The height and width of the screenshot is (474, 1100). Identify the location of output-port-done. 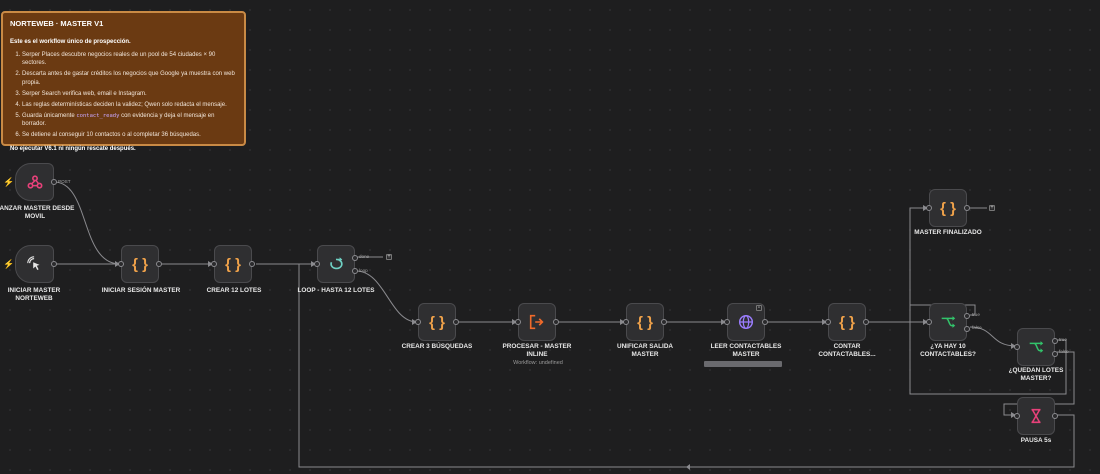
(355, 258).